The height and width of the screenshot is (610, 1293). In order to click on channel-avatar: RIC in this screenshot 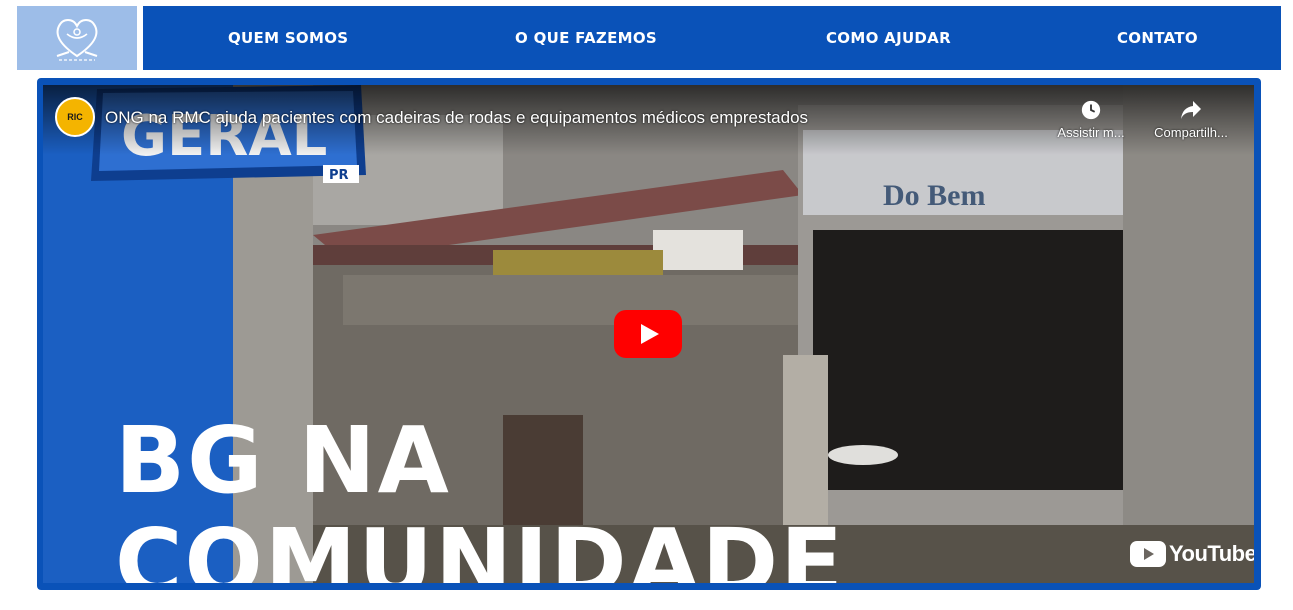, I will do `click(75, 117)`.